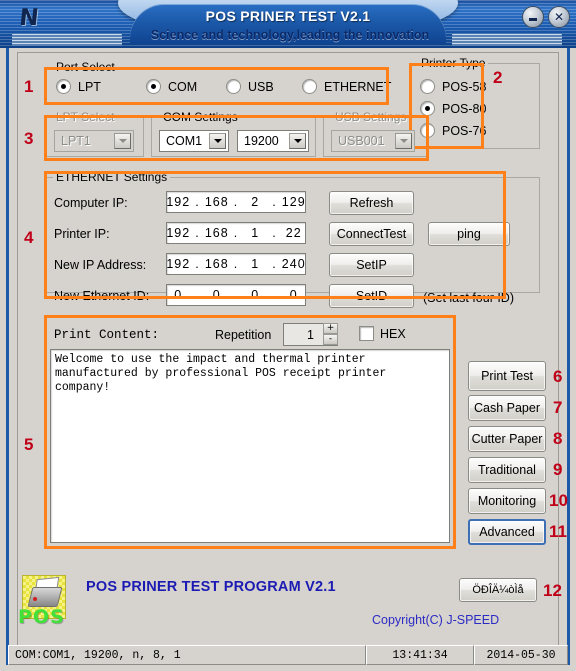  I want to click on ping-button: ping, so click(469, 234).